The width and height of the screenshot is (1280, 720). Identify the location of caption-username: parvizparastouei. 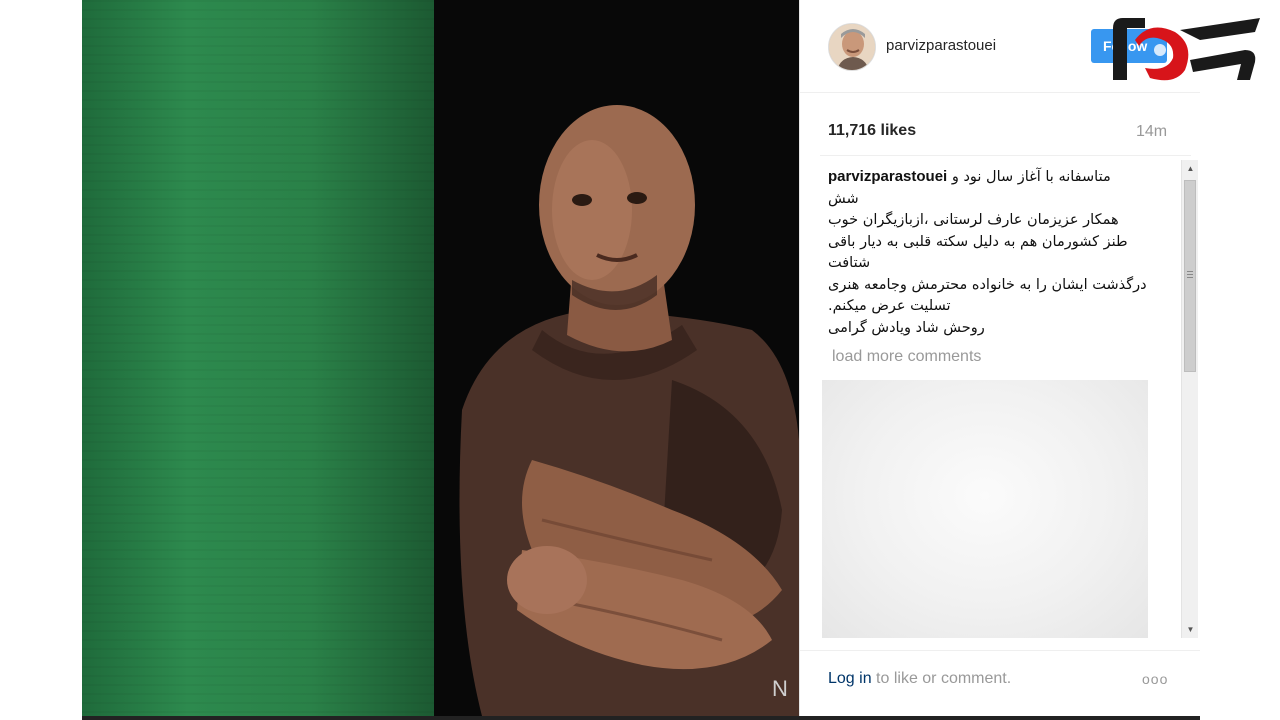
(887, 176).